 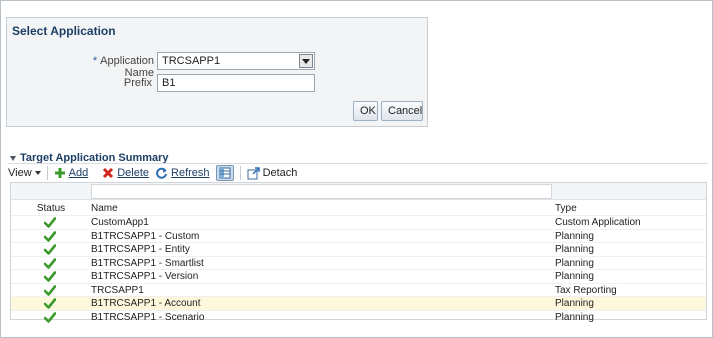 What do you see at coordinates (133, 173) in the screenshot?
I see `delete-label: Delete` at bounding box center [133, 173].